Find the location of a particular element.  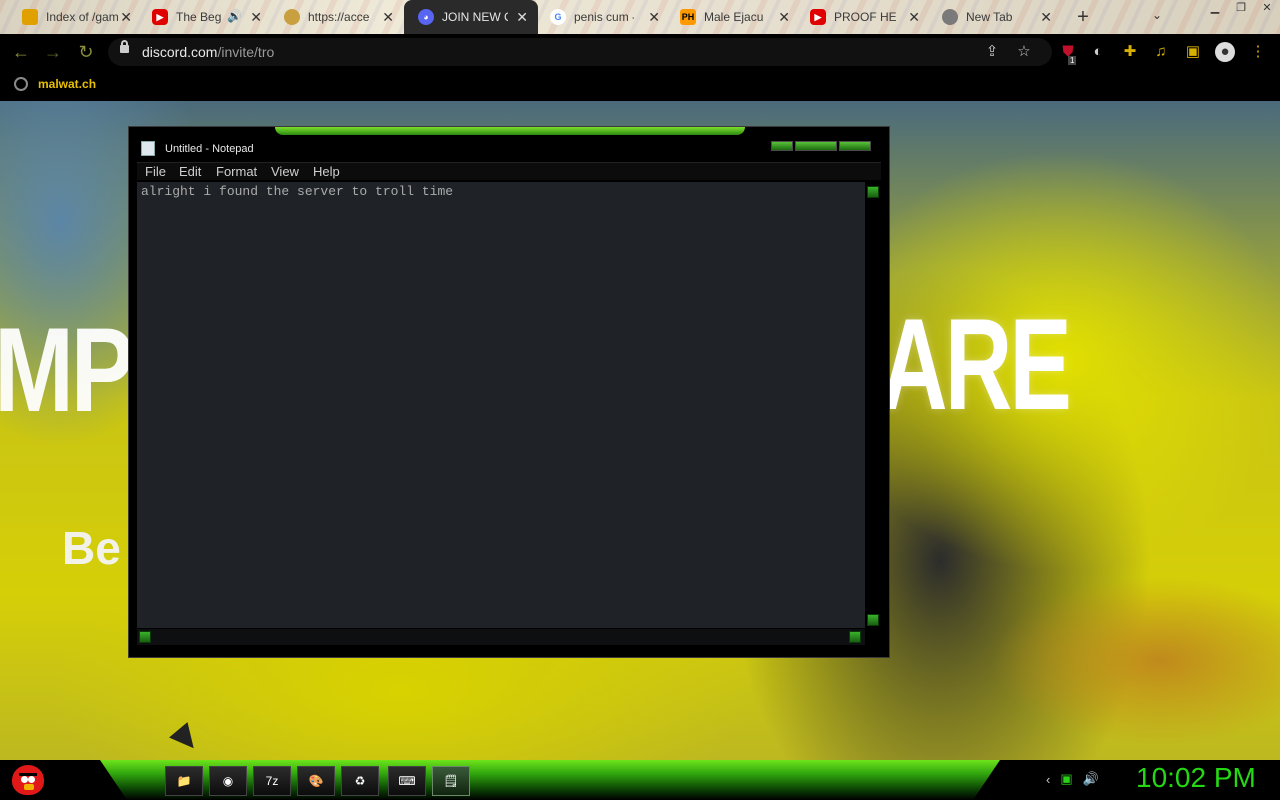

close-window-button: ✕ is located at coordinates (1267, 9).